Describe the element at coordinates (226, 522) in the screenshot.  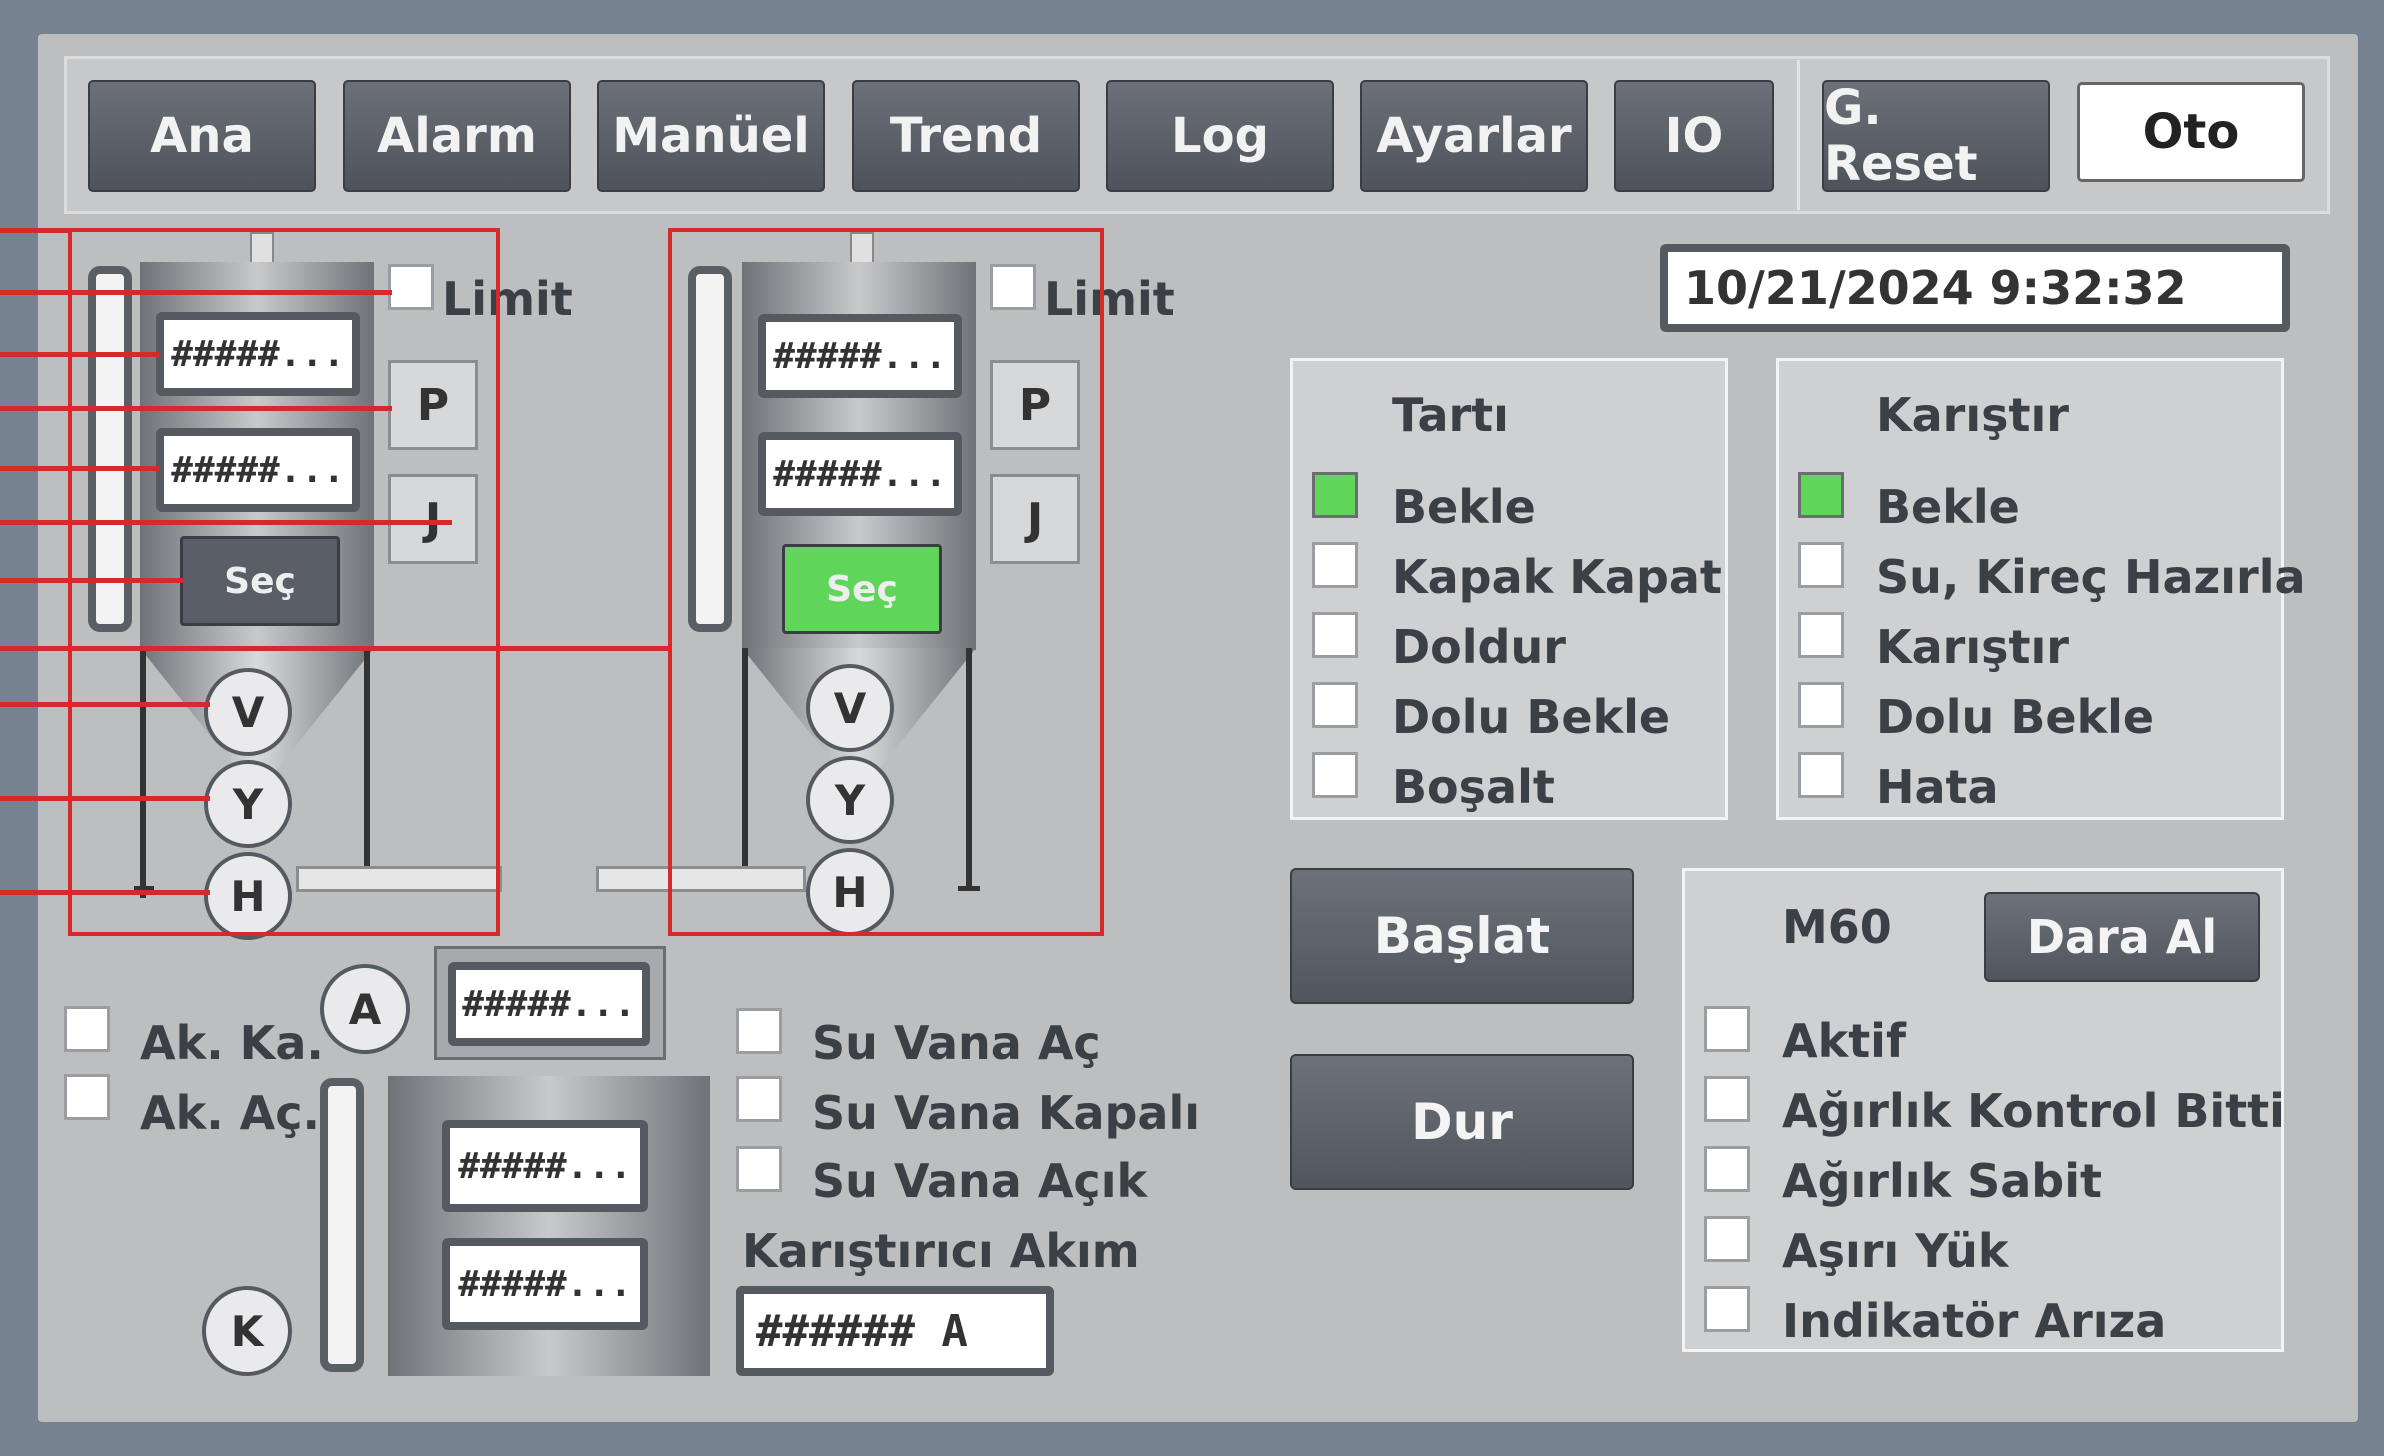
I see `annotation-line-j` at that location.